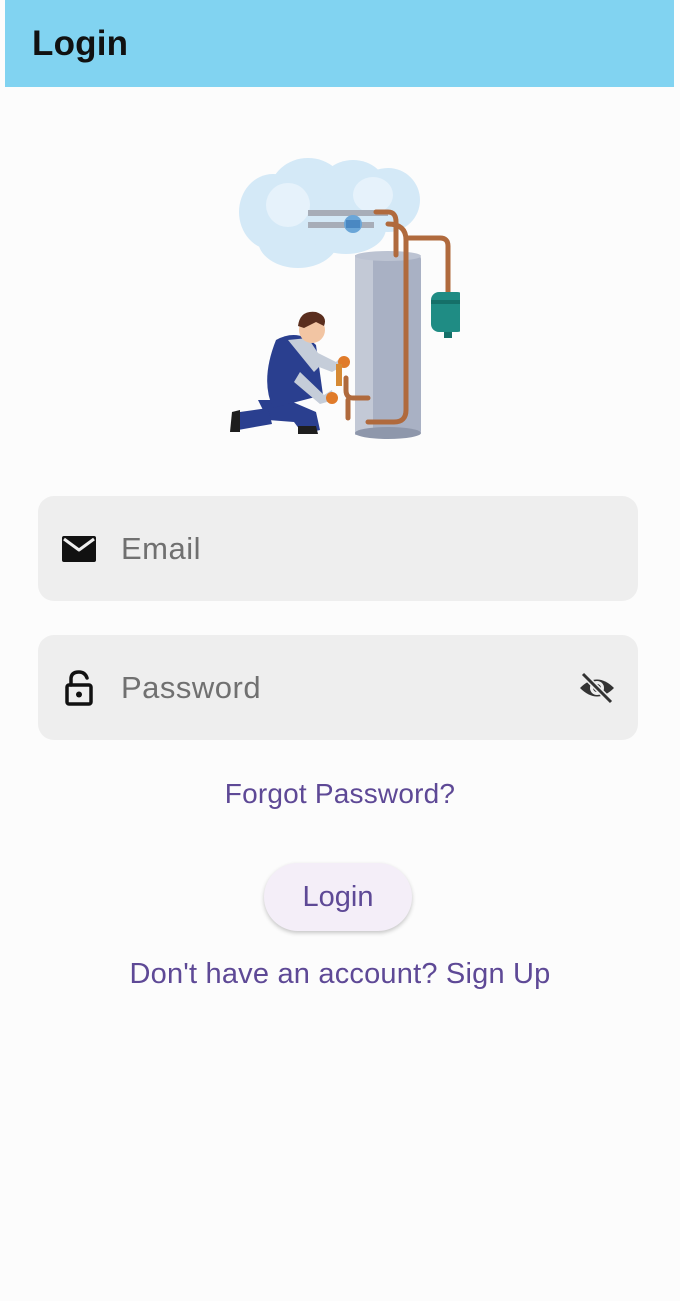 This screenshot has height=1301, width=680. What do you see at coordinates (379, 548) in the screenshot?
I see `email-input` at bounding box center [379, 548].